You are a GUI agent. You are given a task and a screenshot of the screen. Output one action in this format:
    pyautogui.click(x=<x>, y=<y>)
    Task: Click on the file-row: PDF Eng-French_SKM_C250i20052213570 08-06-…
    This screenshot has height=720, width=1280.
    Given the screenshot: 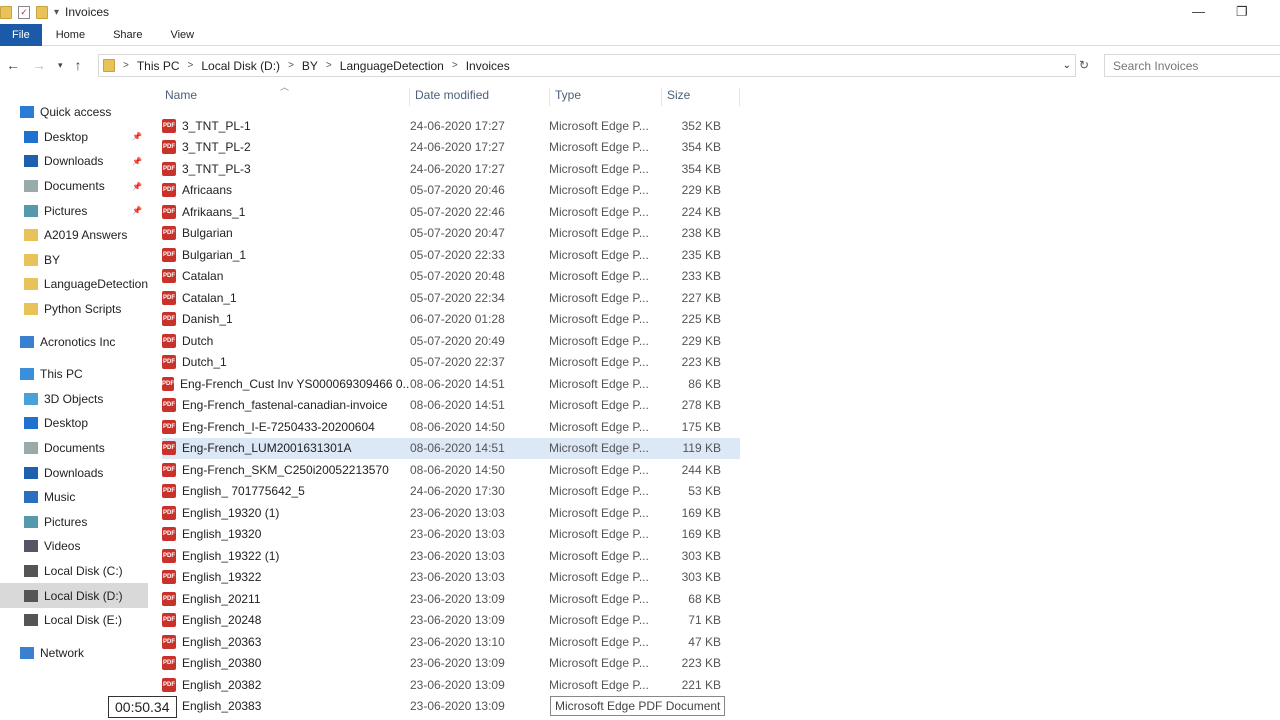 What is the action you would take?
    pyautogui.click(x=451, y=470)
    